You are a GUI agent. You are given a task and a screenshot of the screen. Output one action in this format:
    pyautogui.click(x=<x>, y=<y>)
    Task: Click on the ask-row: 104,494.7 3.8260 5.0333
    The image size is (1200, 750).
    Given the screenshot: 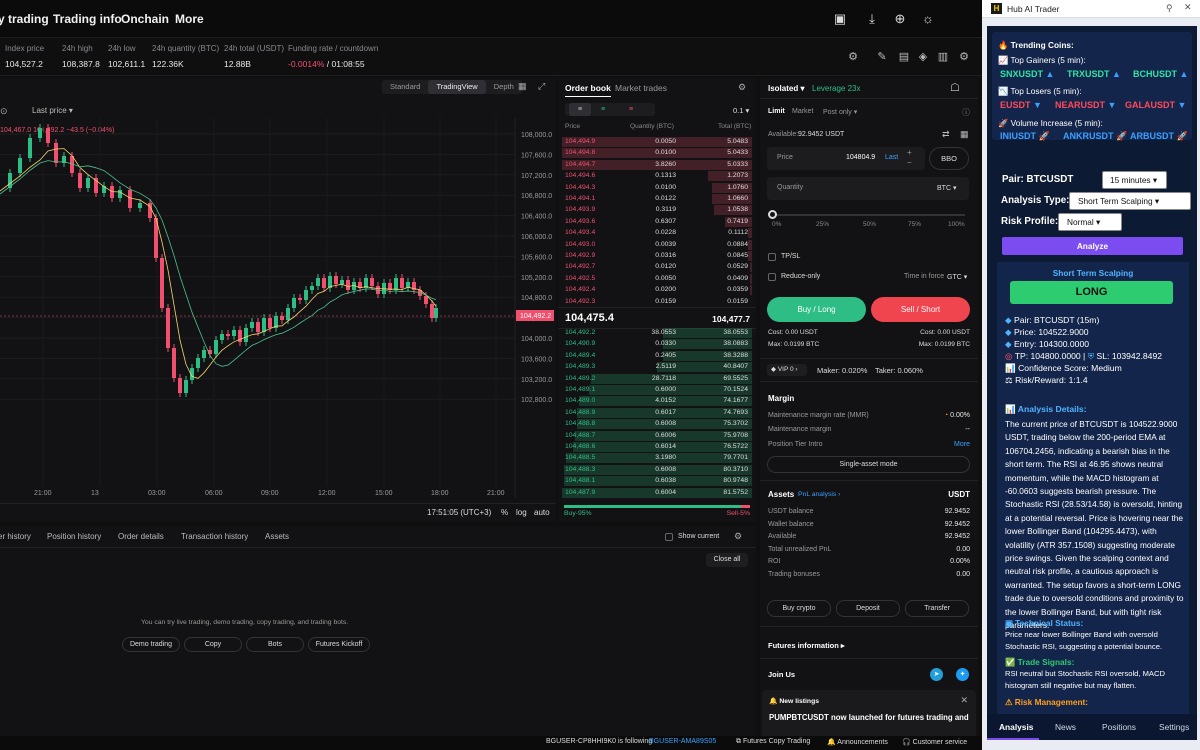 What is the action you would take?
    pyautogui.click(x=656, y=164)
    